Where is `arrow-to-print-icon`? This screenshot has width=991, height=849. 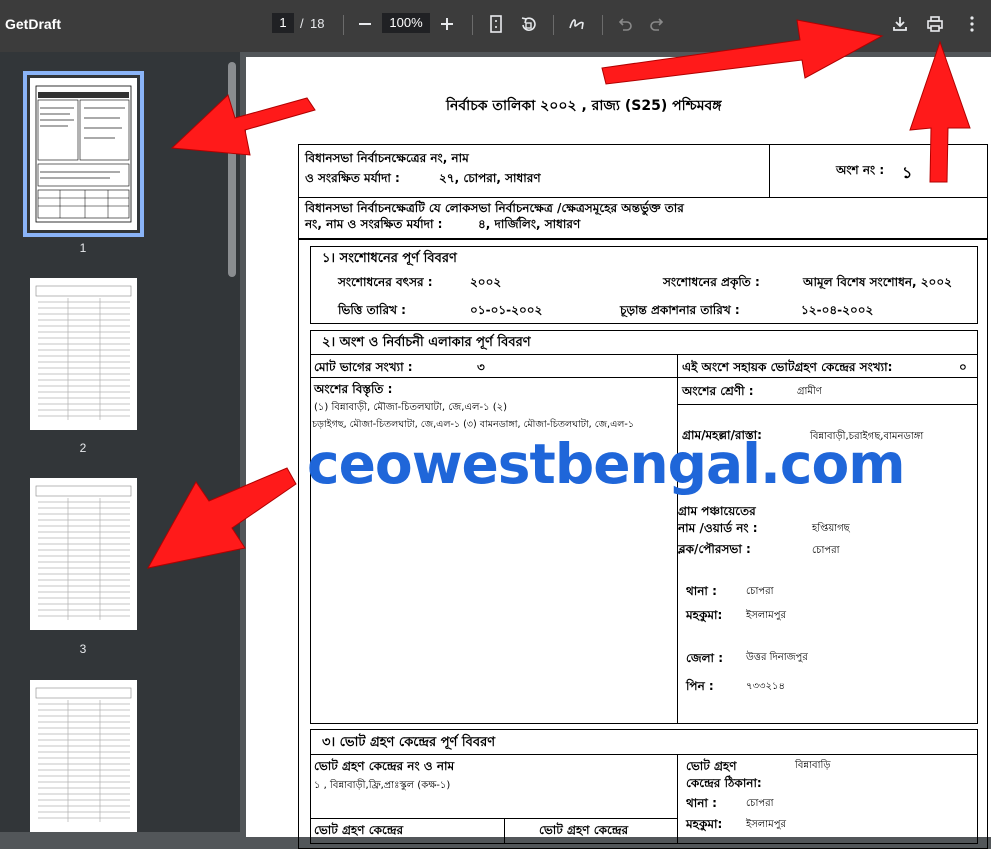
arrow-to-print-icon is located at coordinates (940, 111).